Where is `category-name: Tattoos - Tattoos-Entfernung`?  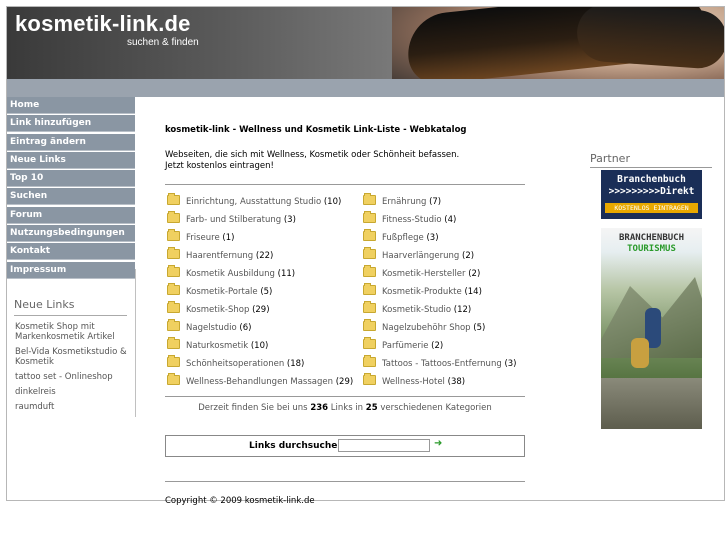
category-name: Tattoos - Tattoos-Entfernung is located at coordinates (442, 364).